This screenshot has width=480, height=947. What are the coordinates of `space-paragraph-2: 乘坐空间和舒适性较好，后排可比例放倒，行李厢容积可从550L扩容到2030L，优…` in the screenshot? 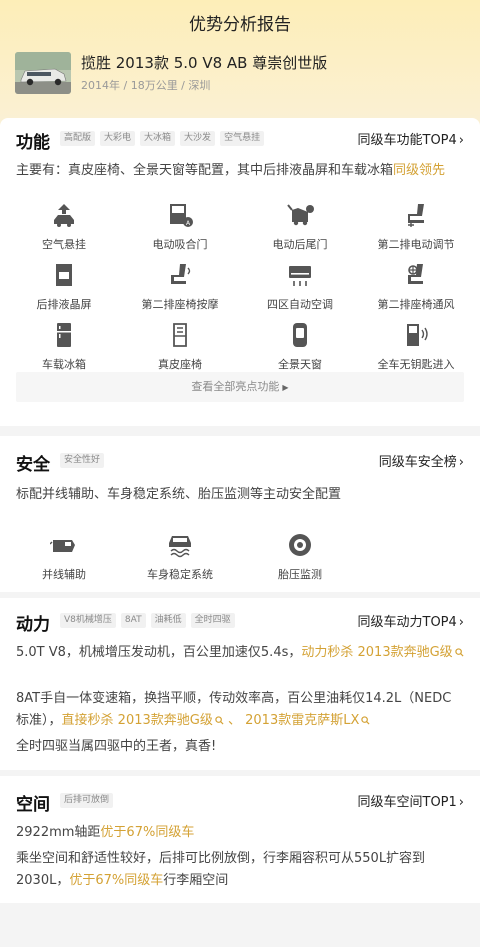 It's located at (240, 870).